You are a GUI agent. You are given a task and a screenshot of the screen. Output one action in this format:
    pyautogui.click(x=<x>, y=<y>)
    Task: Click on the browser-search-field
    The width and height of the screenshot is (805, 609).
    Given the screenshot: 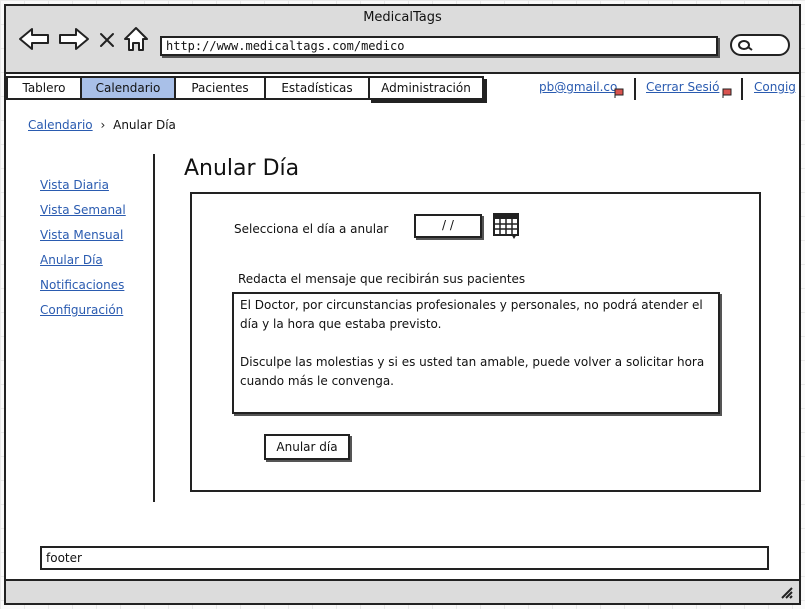 What is the action you would take?
    pyautogui.click(x=760, y=45)
    